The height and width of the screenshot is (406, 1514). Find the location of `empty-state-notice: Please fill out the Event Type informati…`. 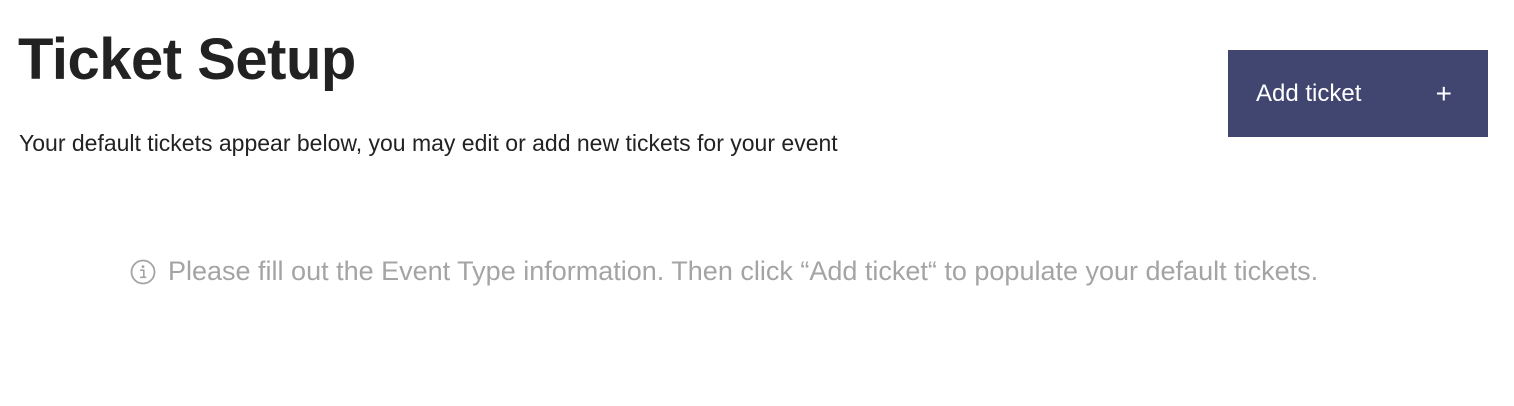

empty-state-notice: Please fill out the Event Type informati… is located at coordinates (724, 271).